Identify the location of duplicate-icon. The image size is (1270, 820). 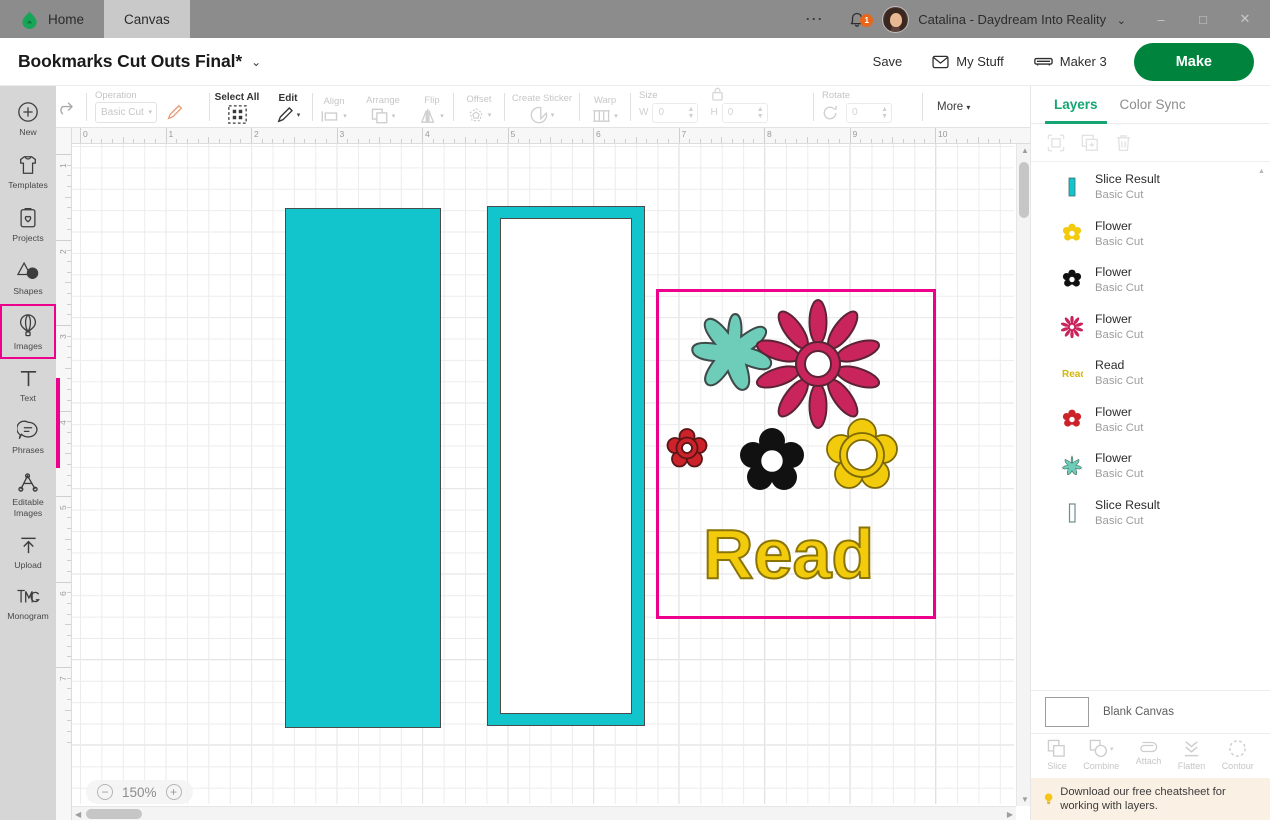
(1090, 143).